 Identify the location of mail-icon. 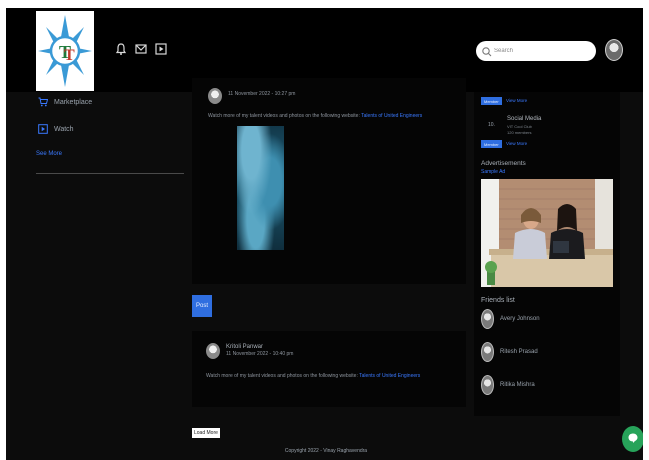
(141, 49).